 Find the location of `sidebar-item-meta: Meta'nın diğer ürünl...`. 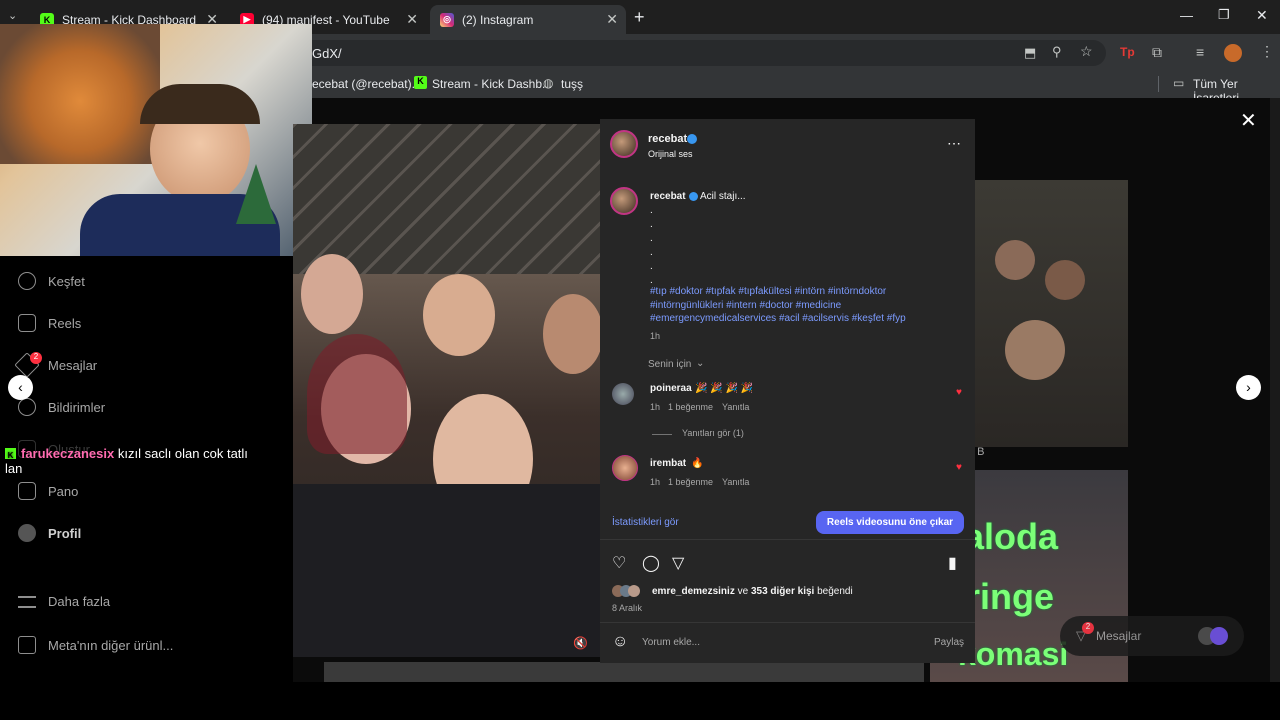

sidebar-item-meta: Meta'nın diğer ürünl... is located at coordinates (95, 645).